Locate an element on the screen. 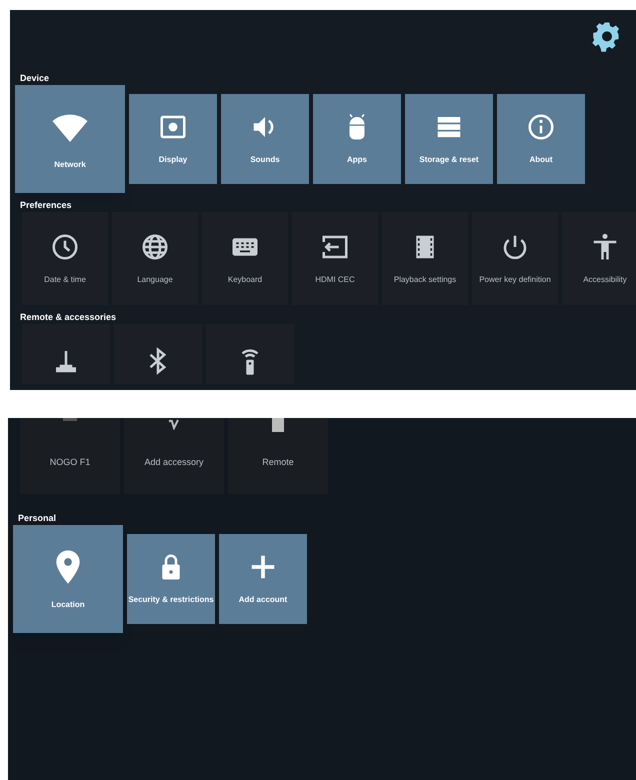  settings-tile: Remote is located at coordinates (278, 456).